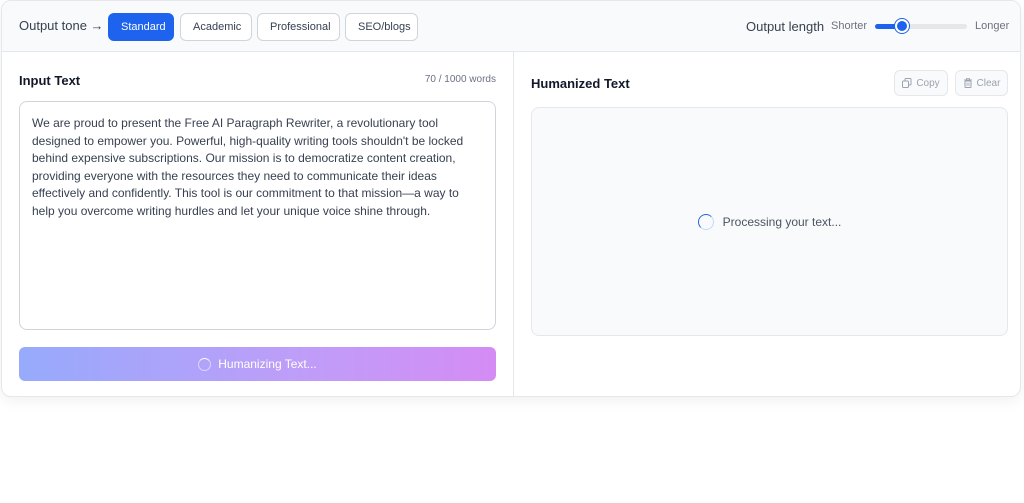 This screenshot has width=1024, height=503. I want to click on copy-button: Copy, so click(921, 83).